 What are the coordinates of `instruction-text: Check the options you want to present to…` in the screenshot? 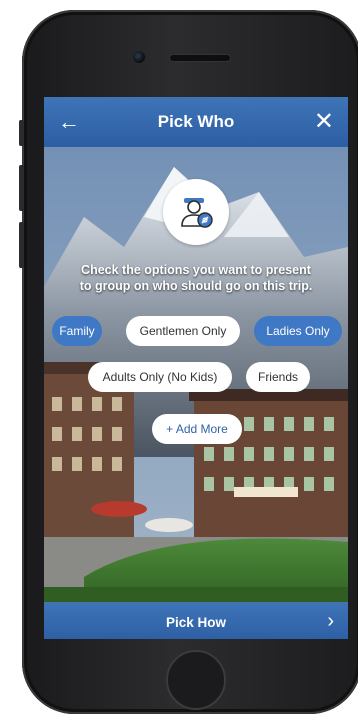 It's located at (196, 278).